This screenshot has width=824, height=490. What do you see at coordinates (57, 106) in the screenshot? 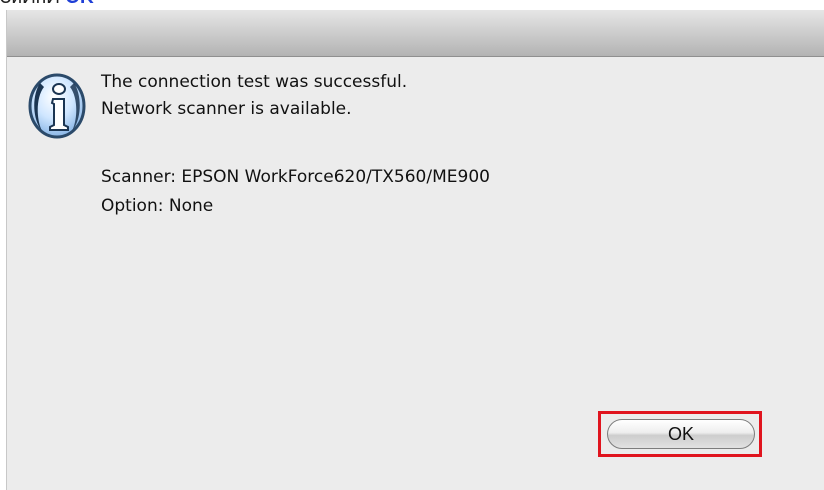
I see `info-icon` at bounding box center [57, 106].